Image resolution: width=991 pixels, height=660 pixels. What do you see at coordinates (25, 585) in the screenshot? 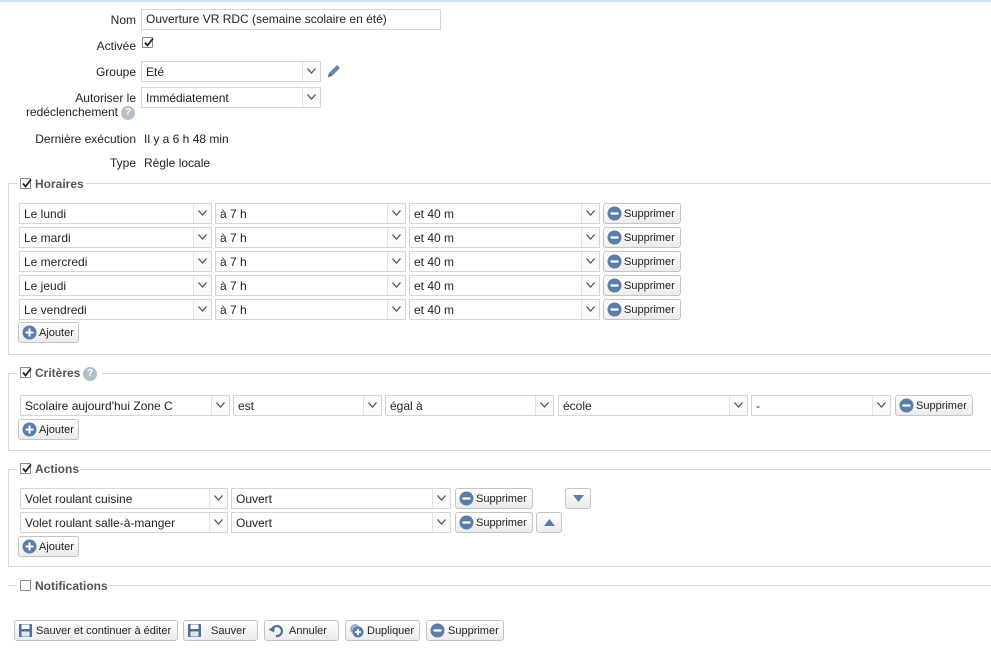
I see `notifications-checkbox` at bounding box center [25, 585].